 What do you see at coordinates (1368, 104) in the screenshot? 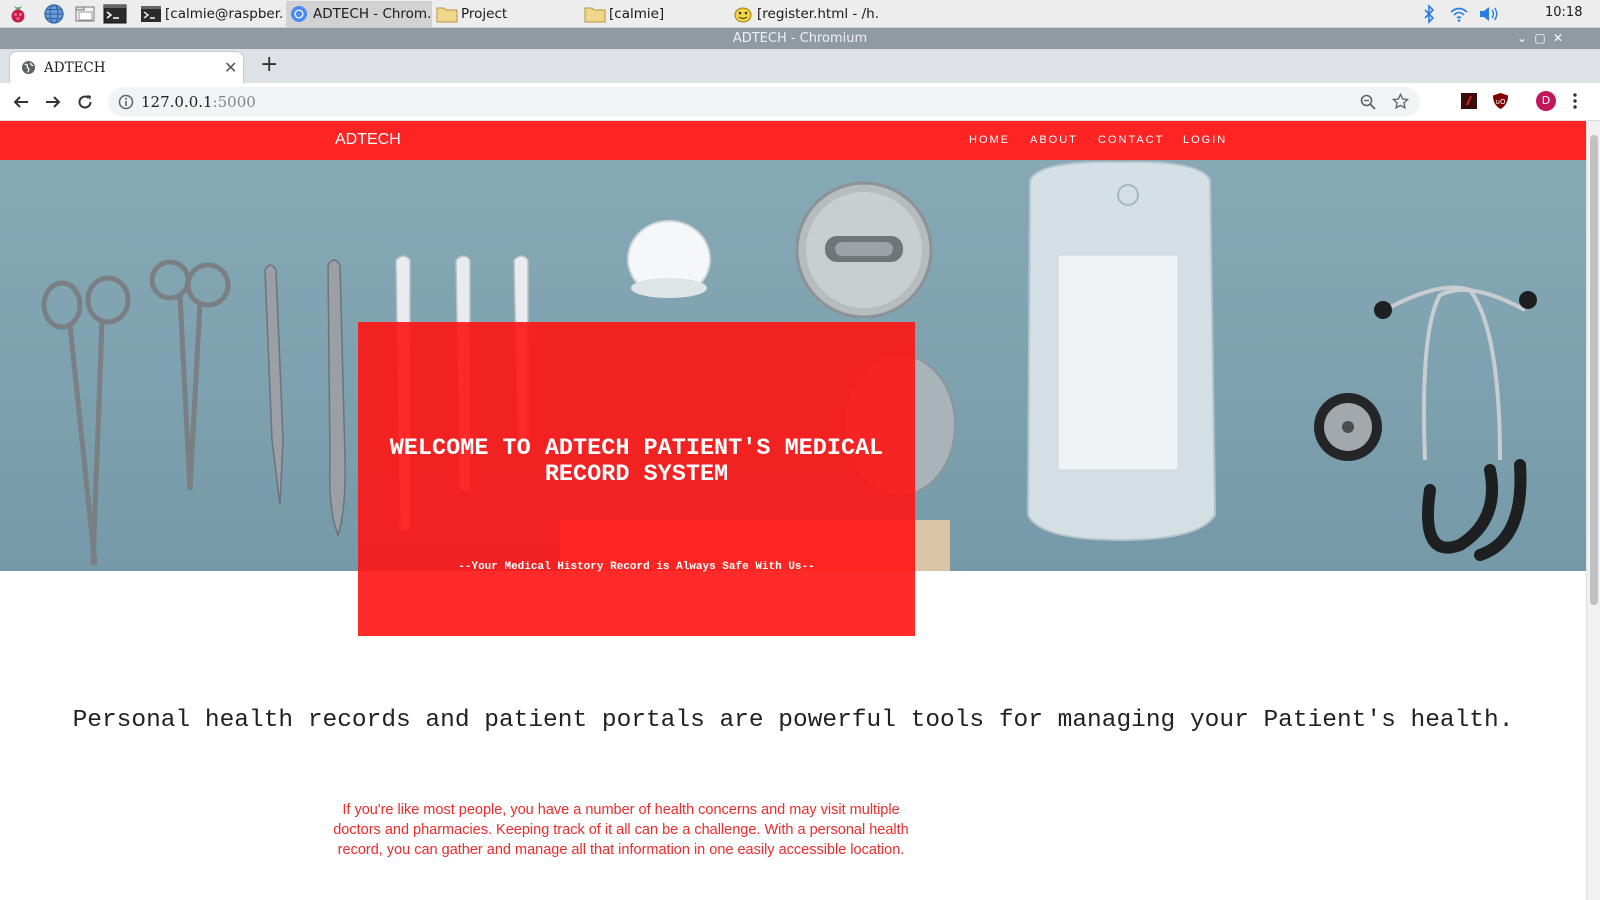
I see `zoom-icon` at bounding box center [1368, 104].